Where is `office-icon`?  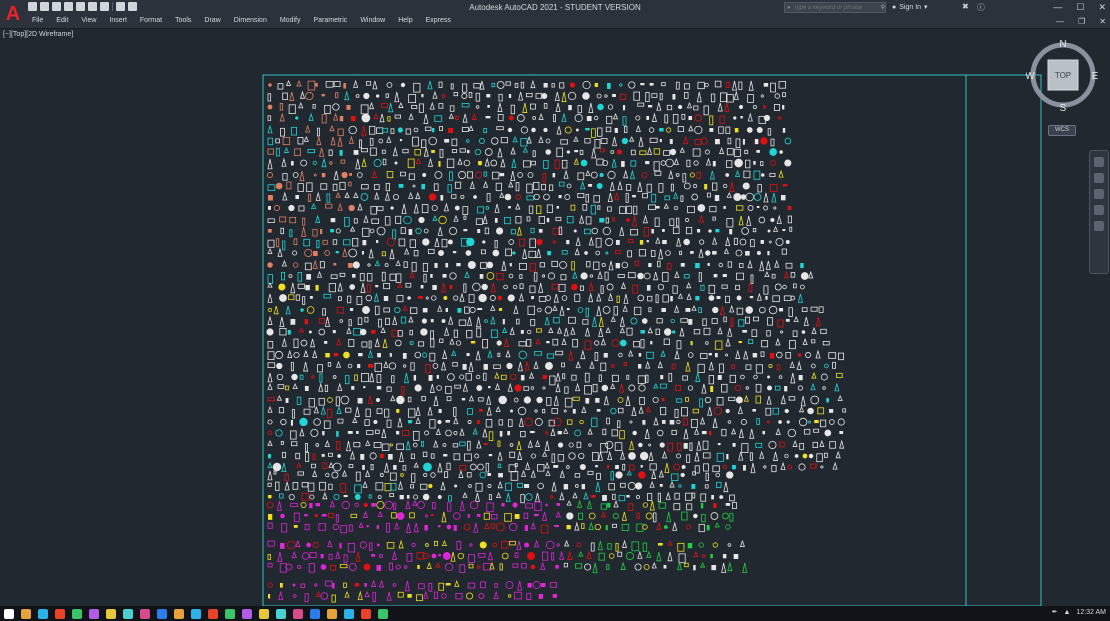
office-icon is located at coordinates (383, 613).